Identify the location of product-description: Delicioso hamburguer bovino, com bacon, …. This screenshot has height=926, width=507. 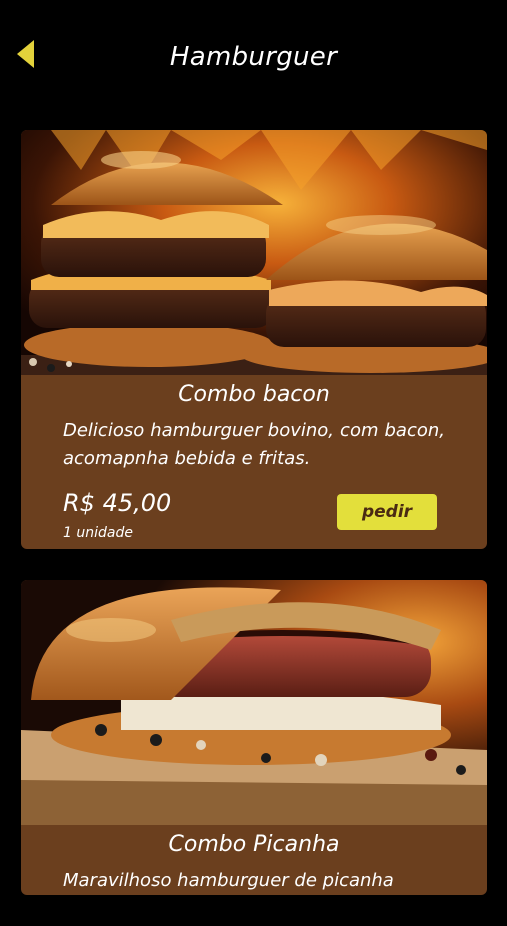
(254, 444).